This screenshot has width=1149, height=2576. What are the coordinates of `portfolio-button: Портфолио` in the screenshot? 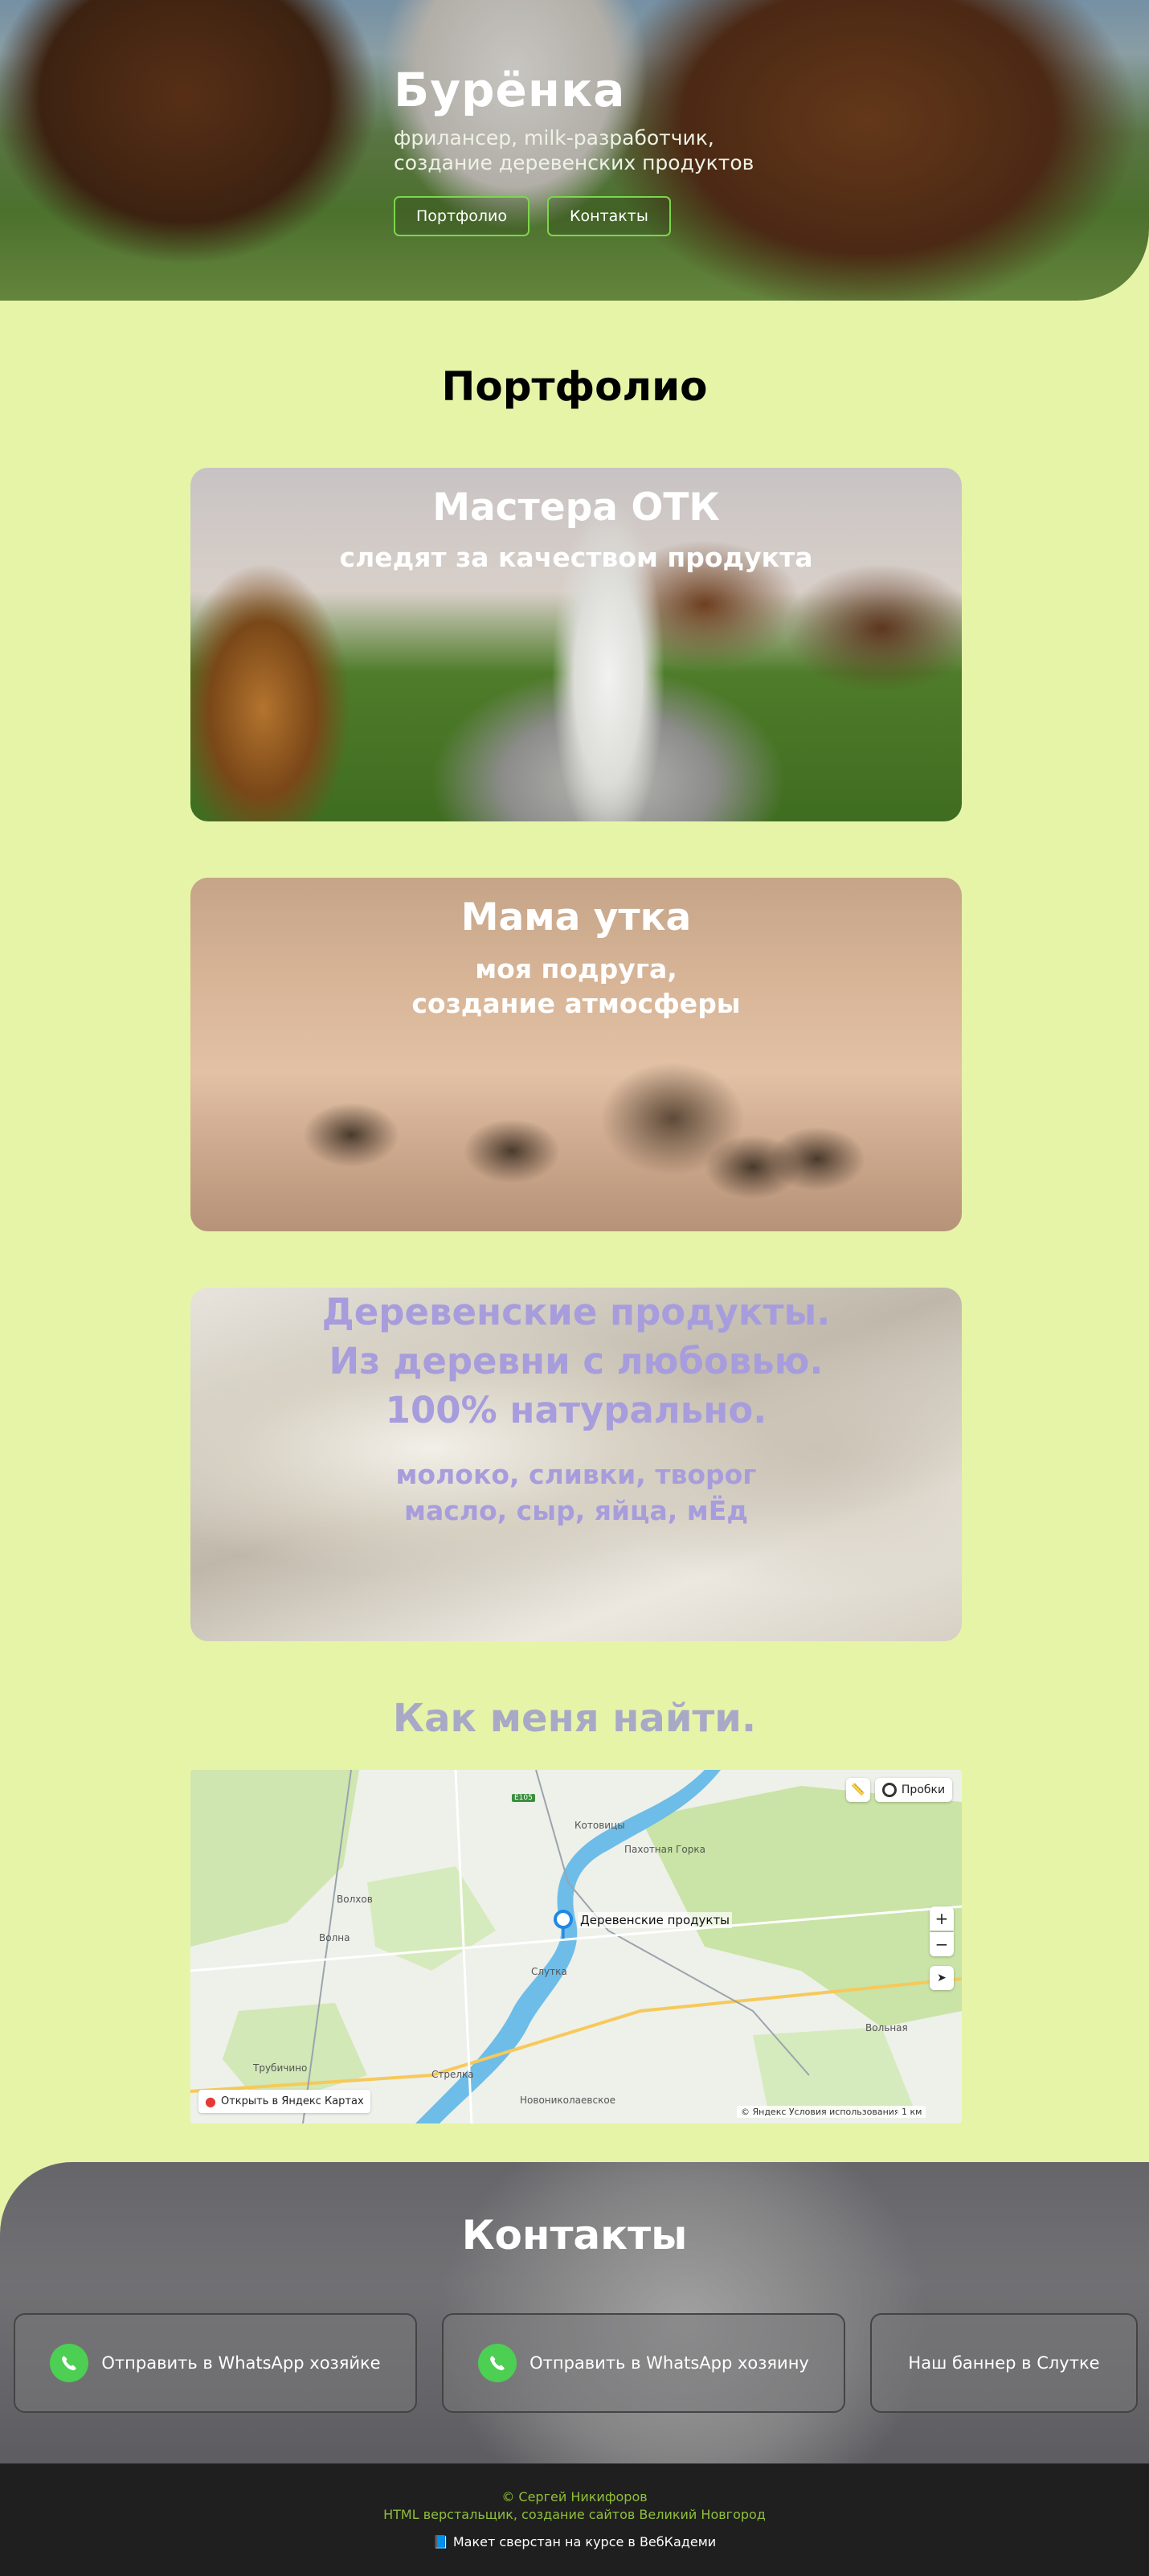 It's located at (462, 216).